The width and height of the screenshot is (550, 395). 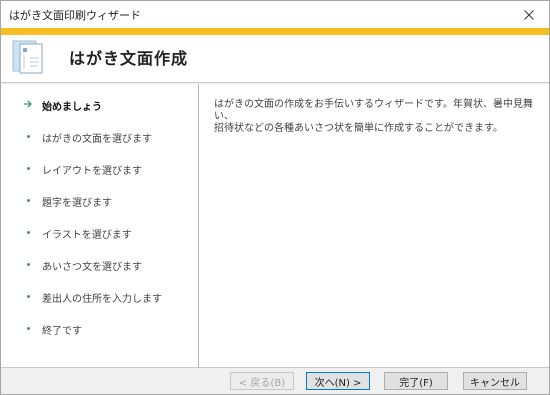 I want to click on close-button, so click(x=529, y=14).